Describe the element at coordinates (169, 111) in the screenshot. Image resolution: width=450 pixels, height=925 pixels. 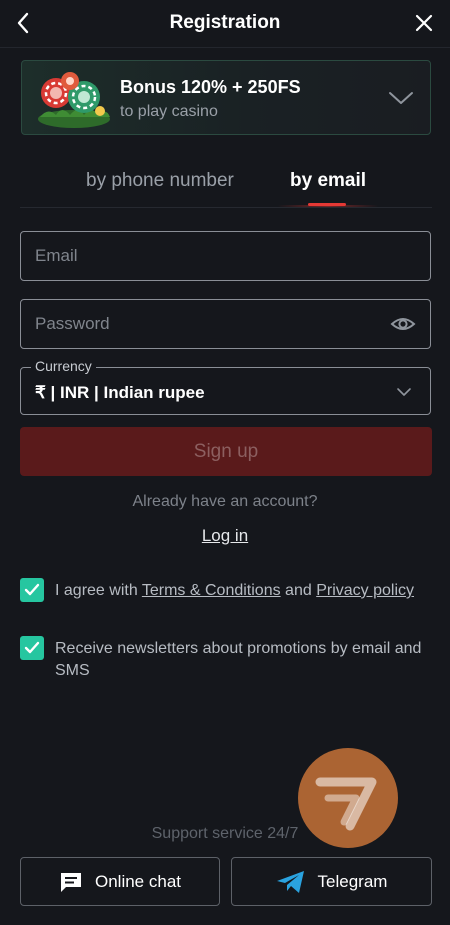
I see `bonus-subtitle: to play casino` at that location.